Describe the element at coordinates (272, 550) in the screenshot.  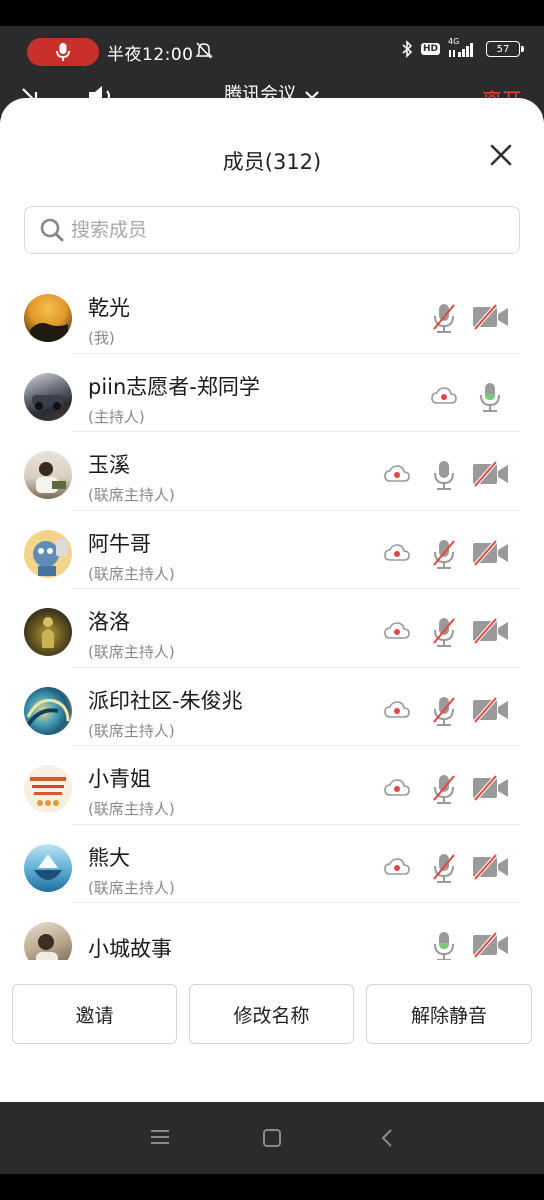
I see `member-row: 阿牛哥 (联席主持人)` at that location.